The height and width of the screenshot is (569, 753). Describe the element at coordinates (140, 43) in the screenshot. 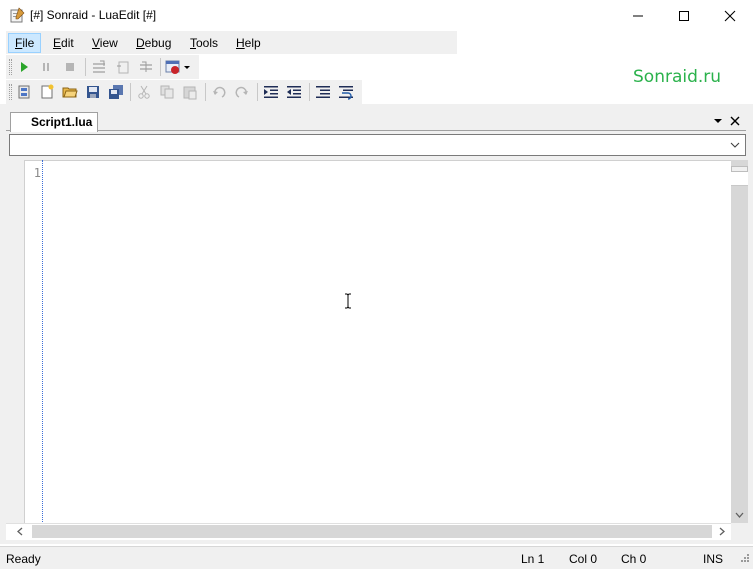

I see `menu-debug-mnemonic: D` at that location.